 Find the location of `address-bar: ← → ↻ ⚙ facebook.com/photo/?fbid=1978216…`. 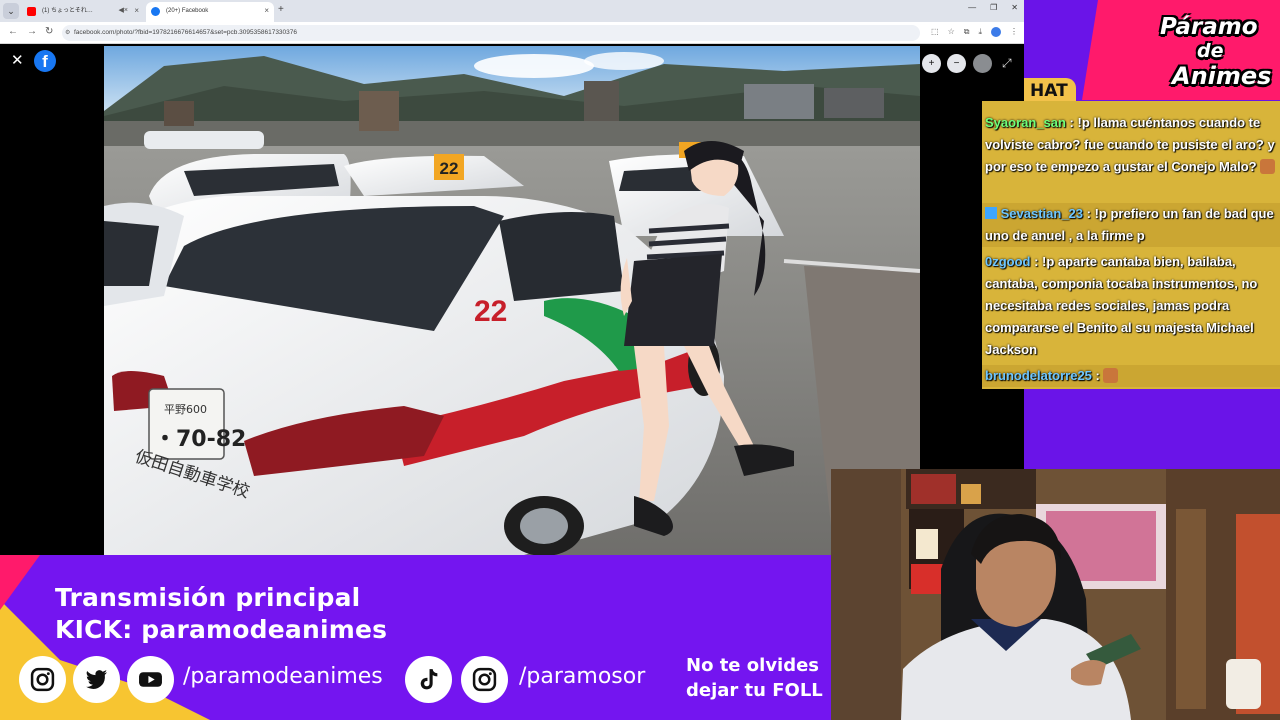

address-bar: ← → ↻ ⚙ facebook.com/photo/?fbid=1978216… is located at coordinates (512, 33).